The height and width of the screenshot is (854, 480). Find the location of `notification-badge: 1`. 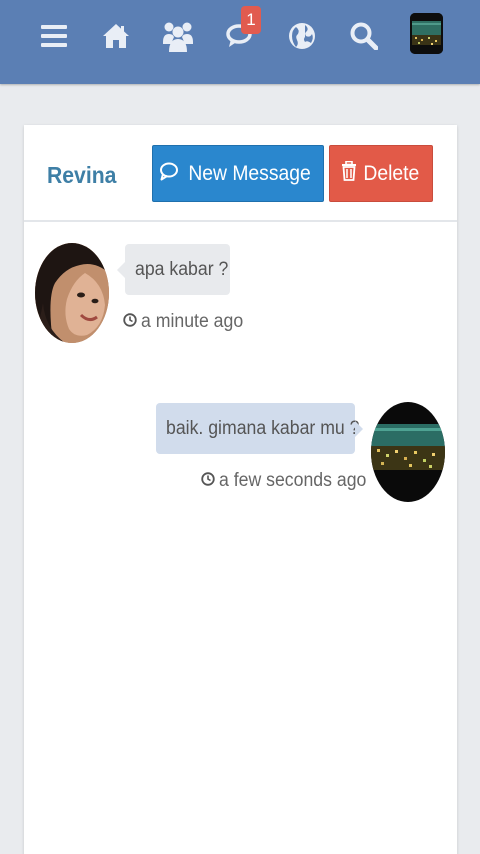

notification-badge: 1 is located at coordinates (251, 20).